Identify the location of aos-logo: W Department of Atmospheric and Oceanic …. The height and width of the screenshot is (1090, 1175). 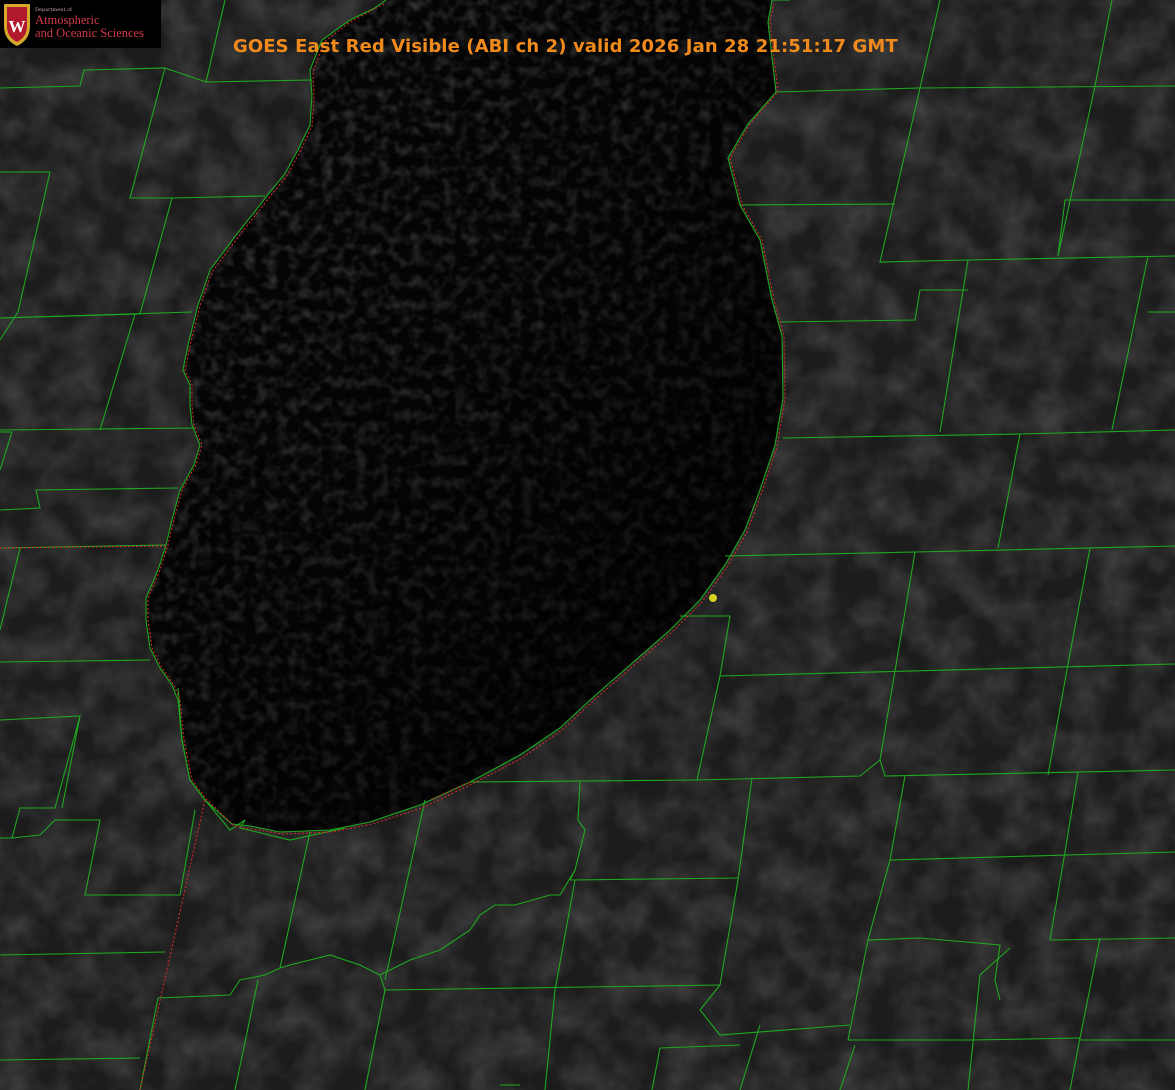
(80, 24).